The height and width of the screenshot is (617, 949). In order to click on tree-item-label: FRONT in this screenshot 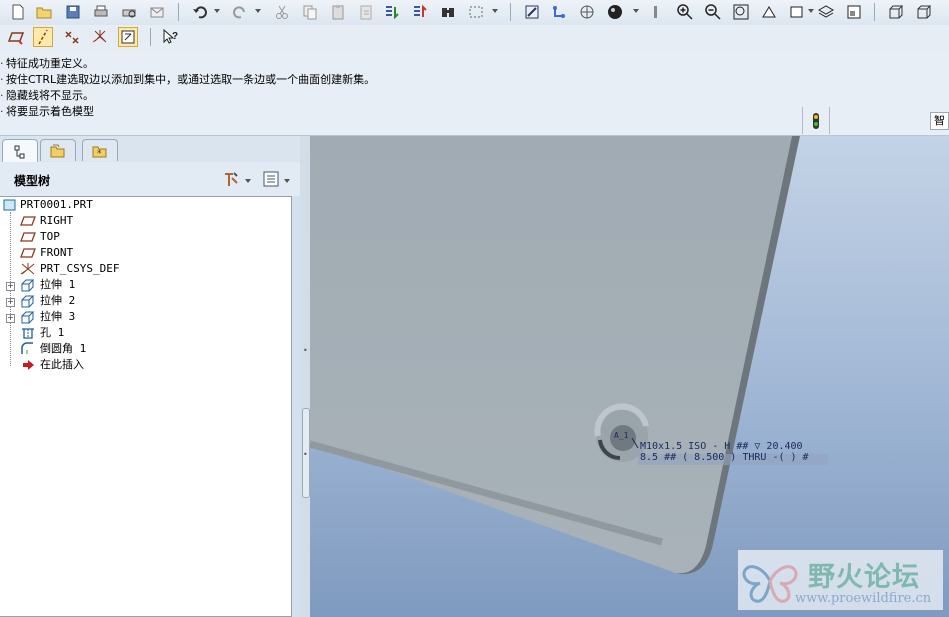, I will do `click(57, 252)`.